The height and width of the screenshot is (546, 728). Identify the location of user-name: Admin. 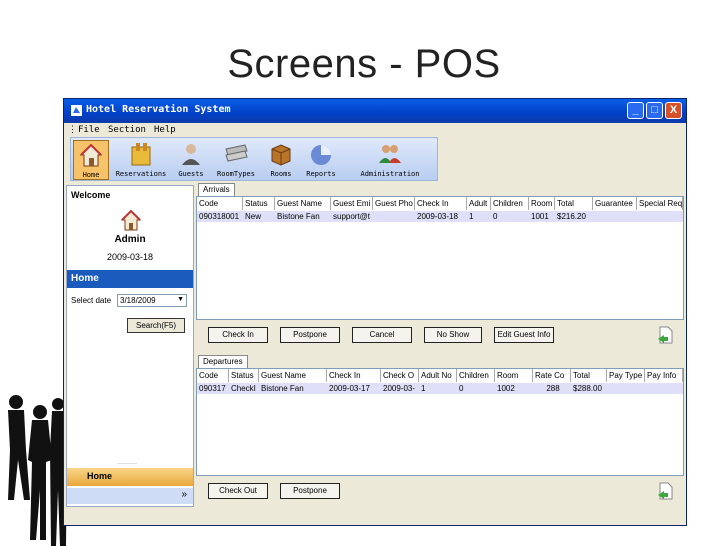
(130, 239).